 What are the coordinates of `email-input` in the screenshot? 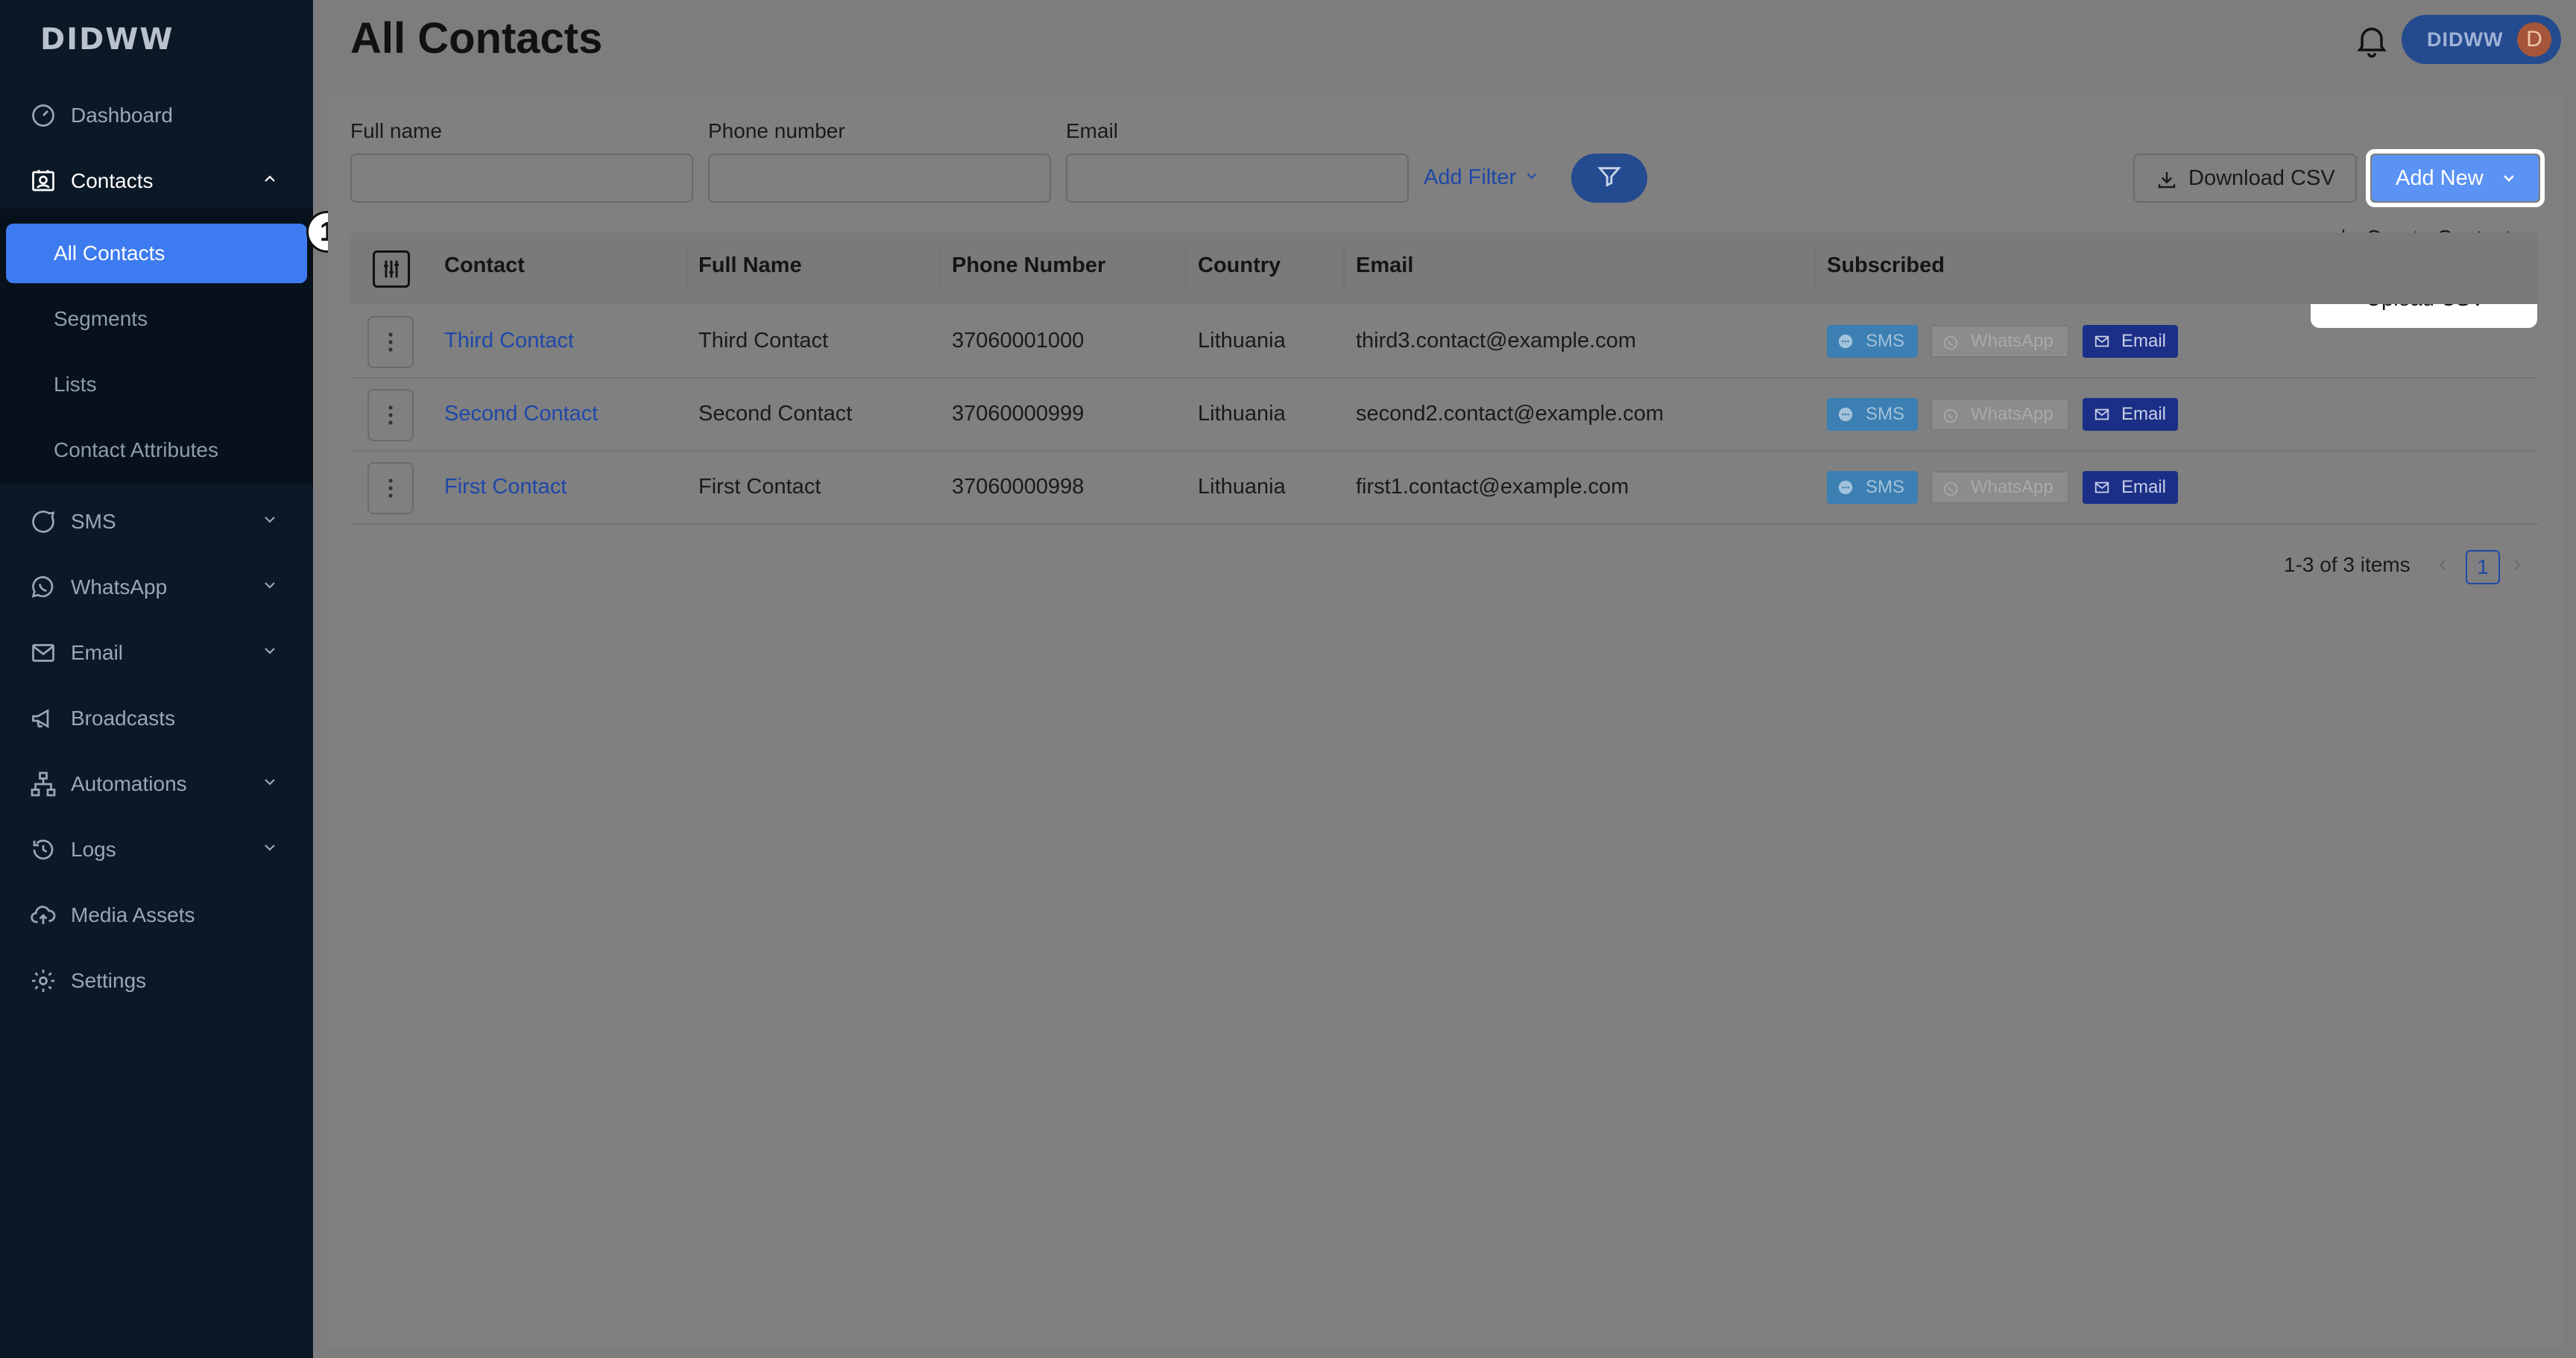 It's located at (1237, 178).